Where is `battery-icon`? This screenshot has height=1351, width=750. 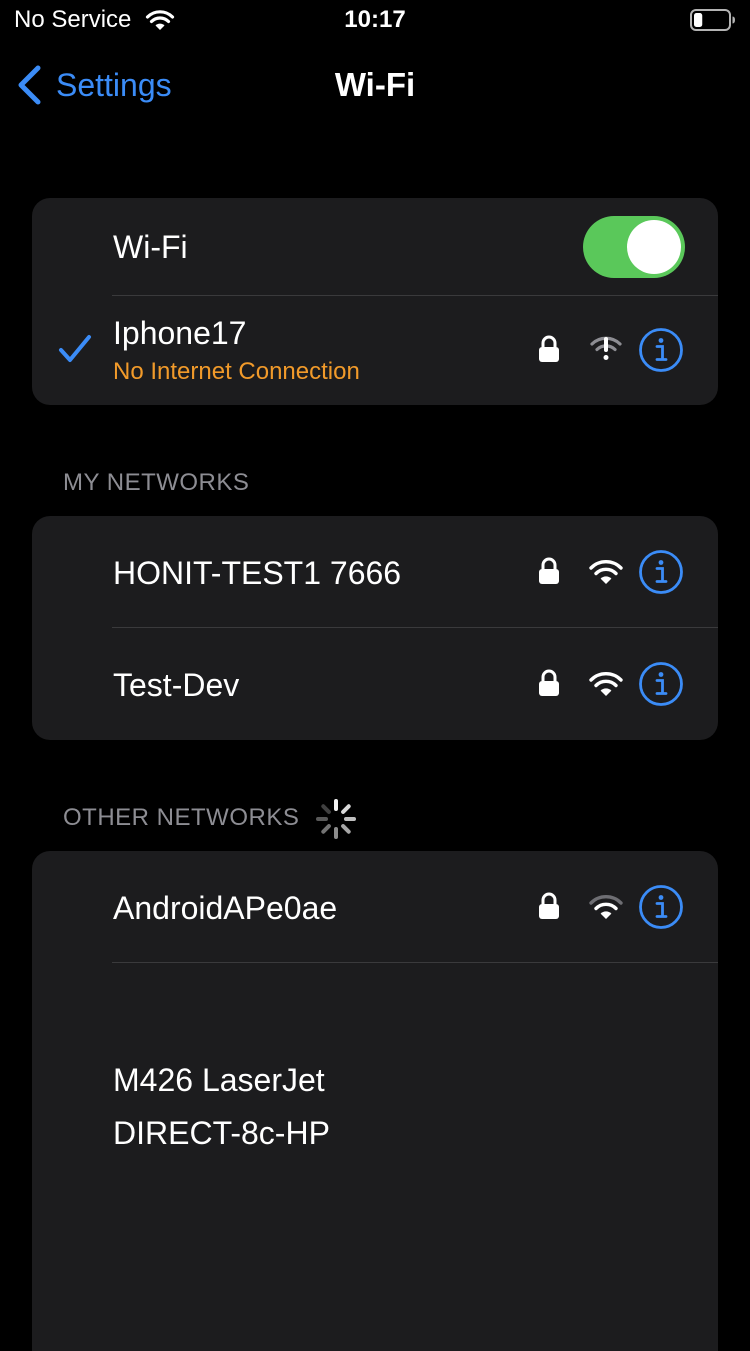 battery-icon is located at coordinates (712, 20).